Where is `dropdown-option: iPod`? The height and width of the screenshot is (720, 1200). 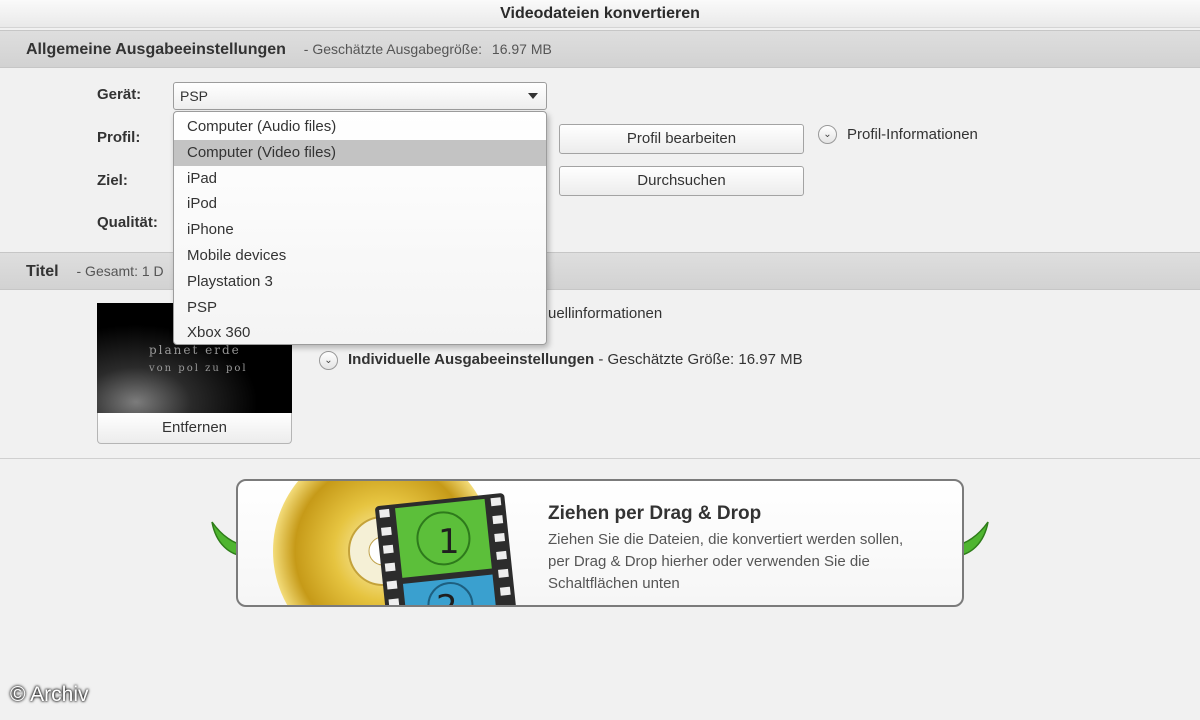
dropdown-option: iPod is located at coordinates (360, 204).